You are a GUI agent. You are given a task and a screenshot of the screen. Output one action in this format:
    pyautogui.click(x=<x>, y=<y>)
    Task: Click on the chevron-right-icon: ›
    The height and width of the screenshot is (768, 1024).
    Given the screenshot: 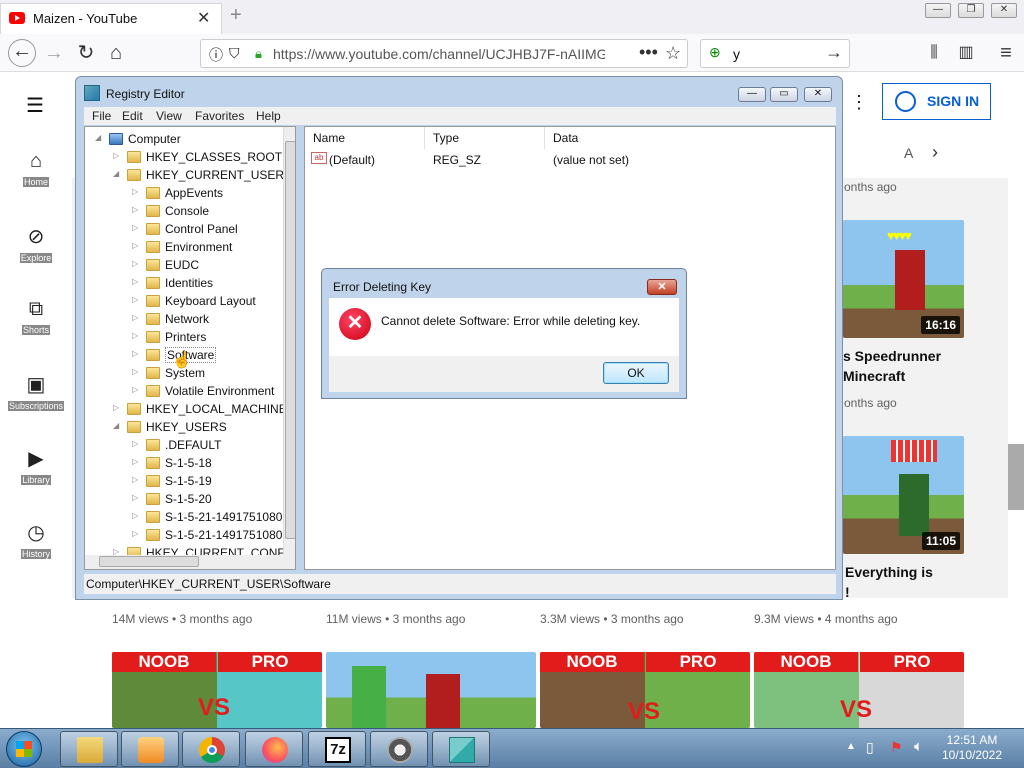 What is the action you would take?
    pyautogui.click(x=935, y=152)
    